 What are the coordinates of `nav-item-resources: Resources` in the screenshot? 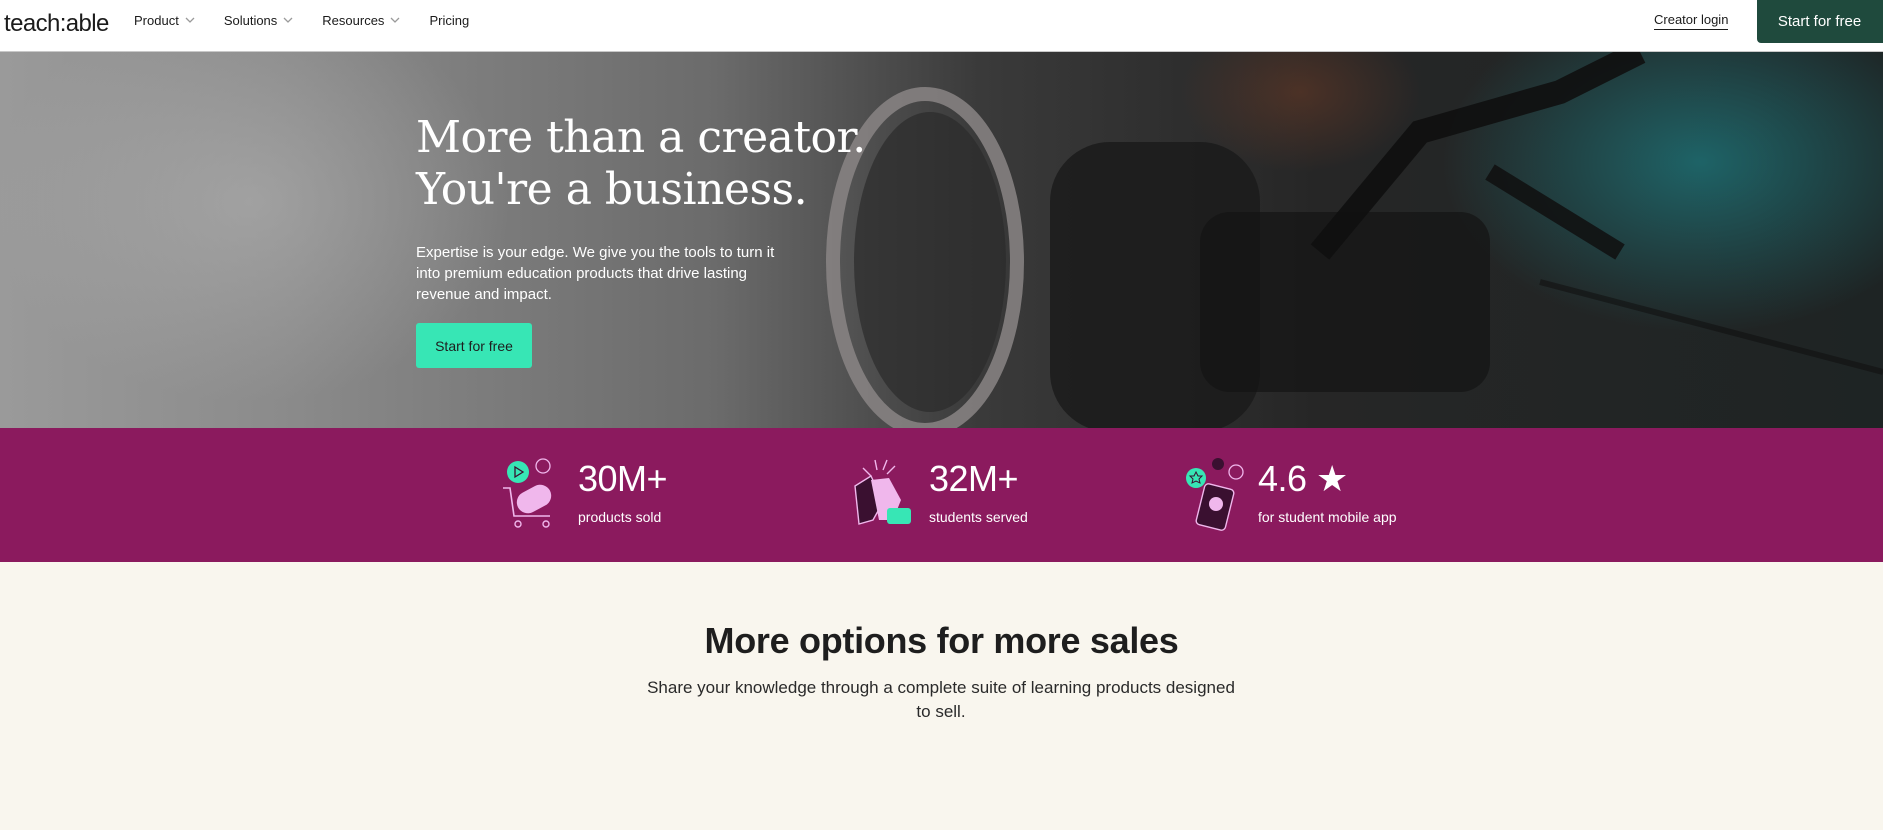 It's located at (361, 20).